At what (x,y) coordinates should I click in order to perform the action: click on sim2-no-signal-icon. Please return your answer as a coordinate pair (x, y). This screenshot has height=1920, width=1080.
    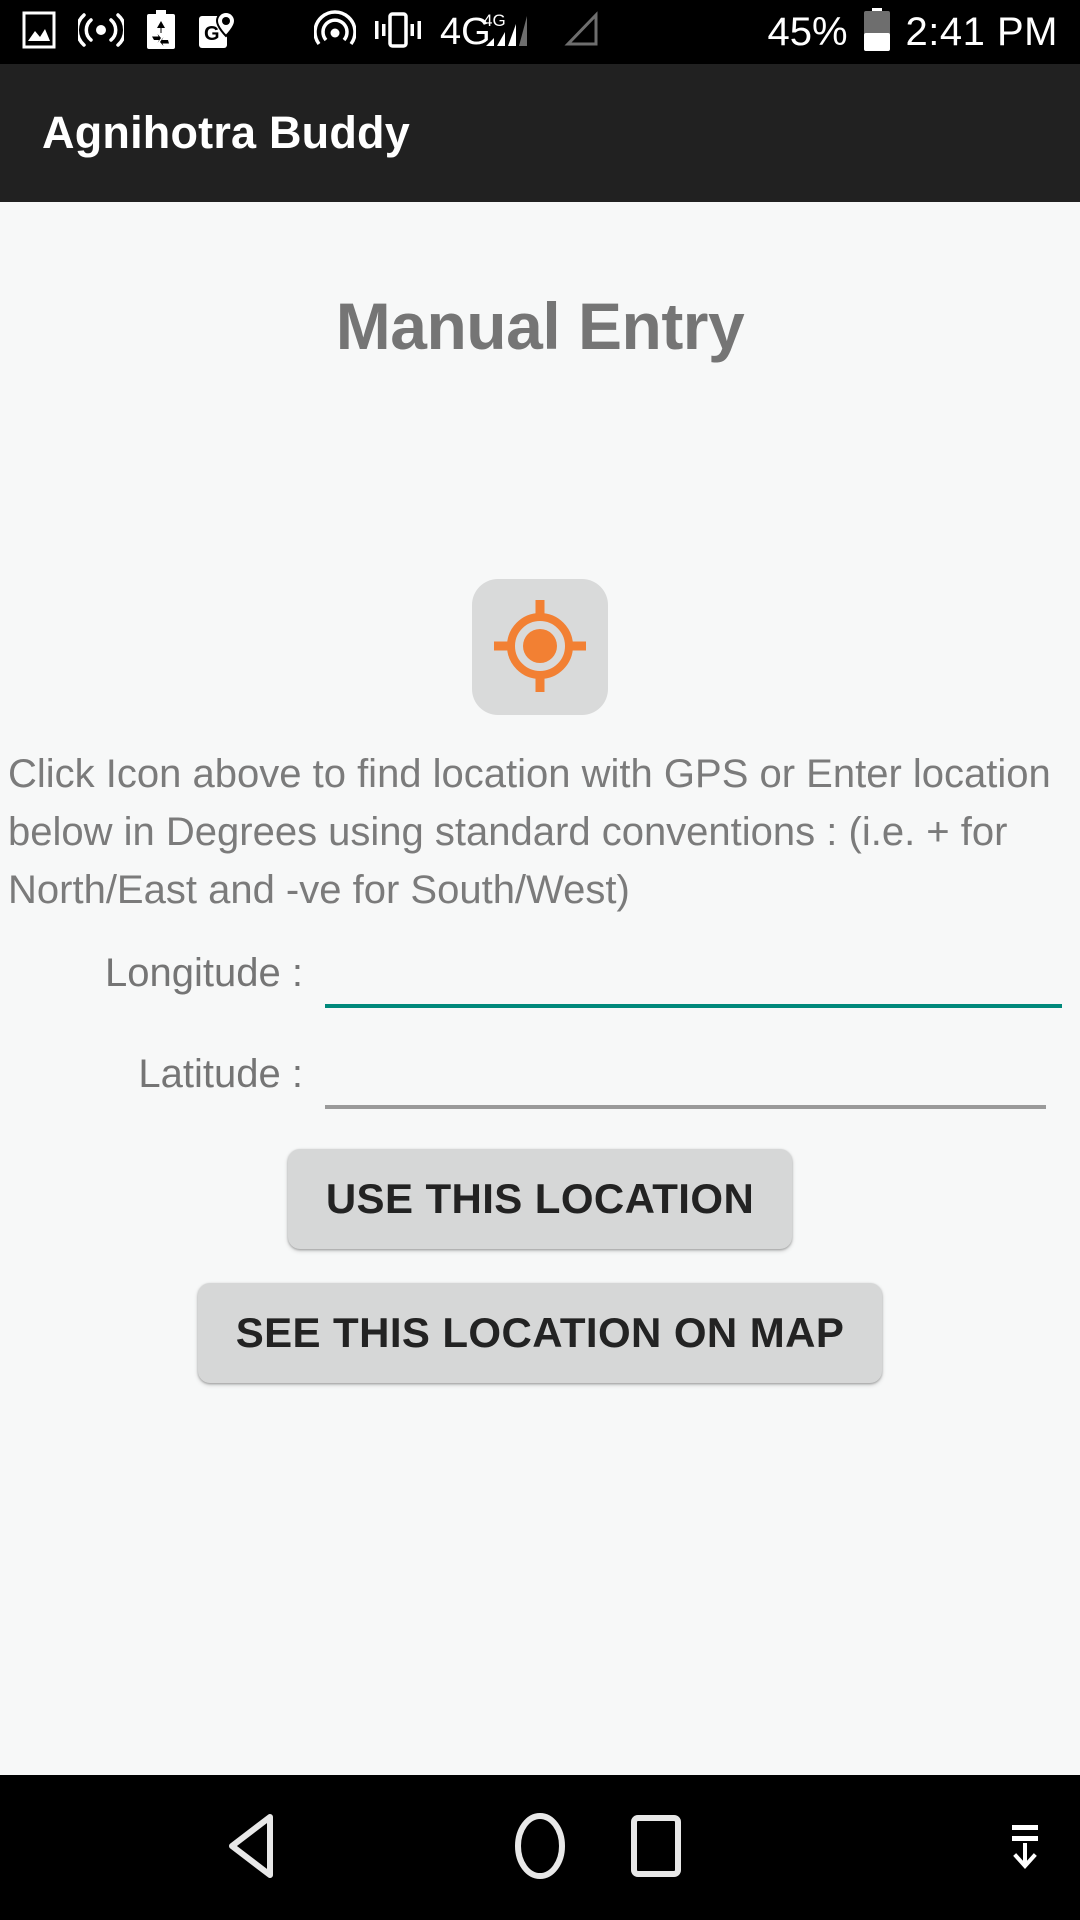
    Looking at the image, I should click on (584, 32).